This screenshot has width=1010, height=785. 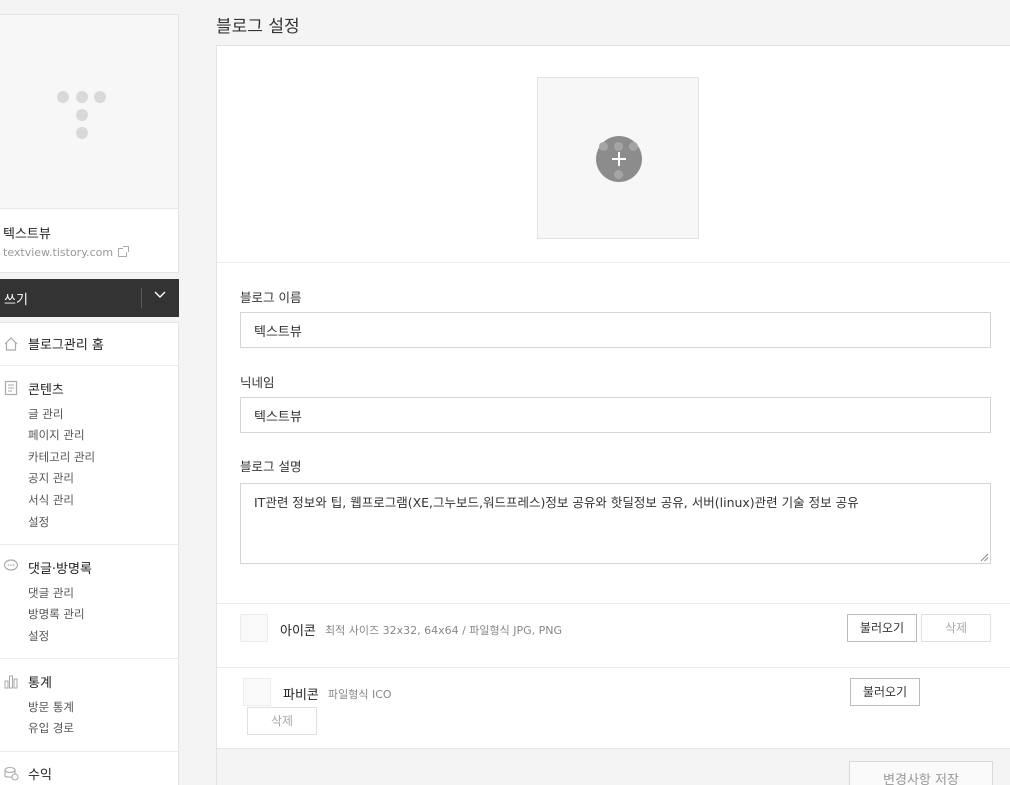 What do you see at coordinates (613, 766) in the screenshot?
I see `panel-footer: 변경사항 저장` at bounding box center [613, 766].